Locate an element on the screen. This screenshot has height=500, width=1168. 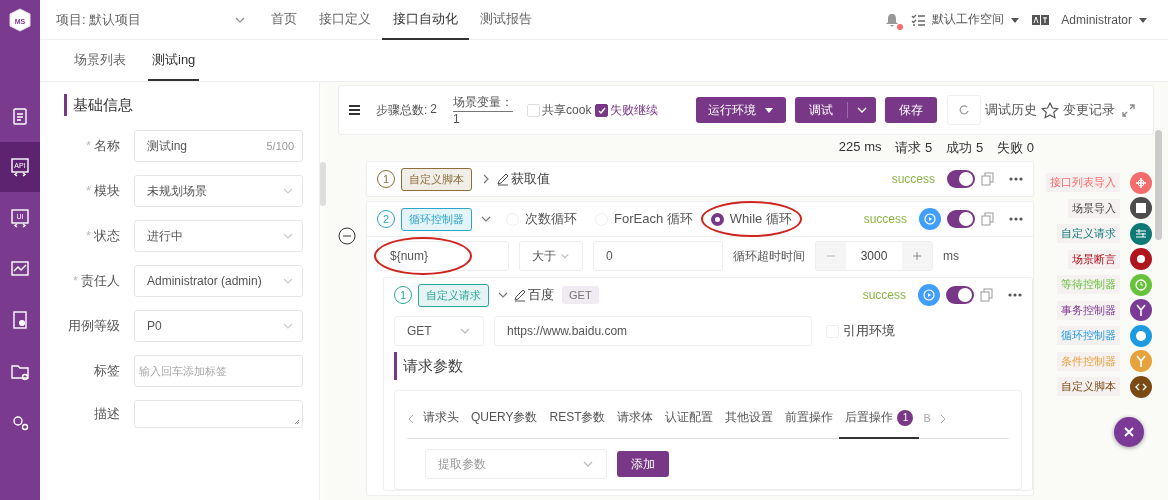
operator-select: 大于 is located at coordinates (551, 256).